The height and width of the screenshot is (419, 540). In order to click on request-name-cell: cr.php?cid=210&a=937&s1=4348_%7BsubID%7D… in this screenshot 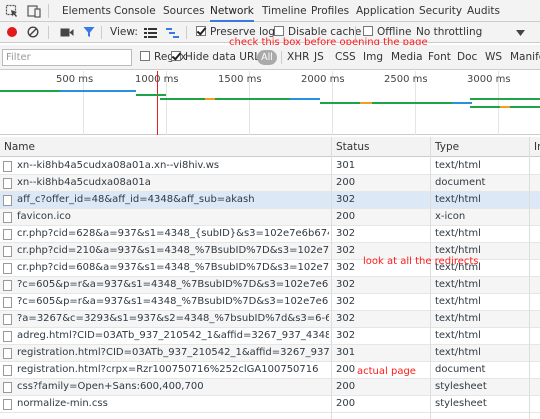, I will do `click(173, 250)`.